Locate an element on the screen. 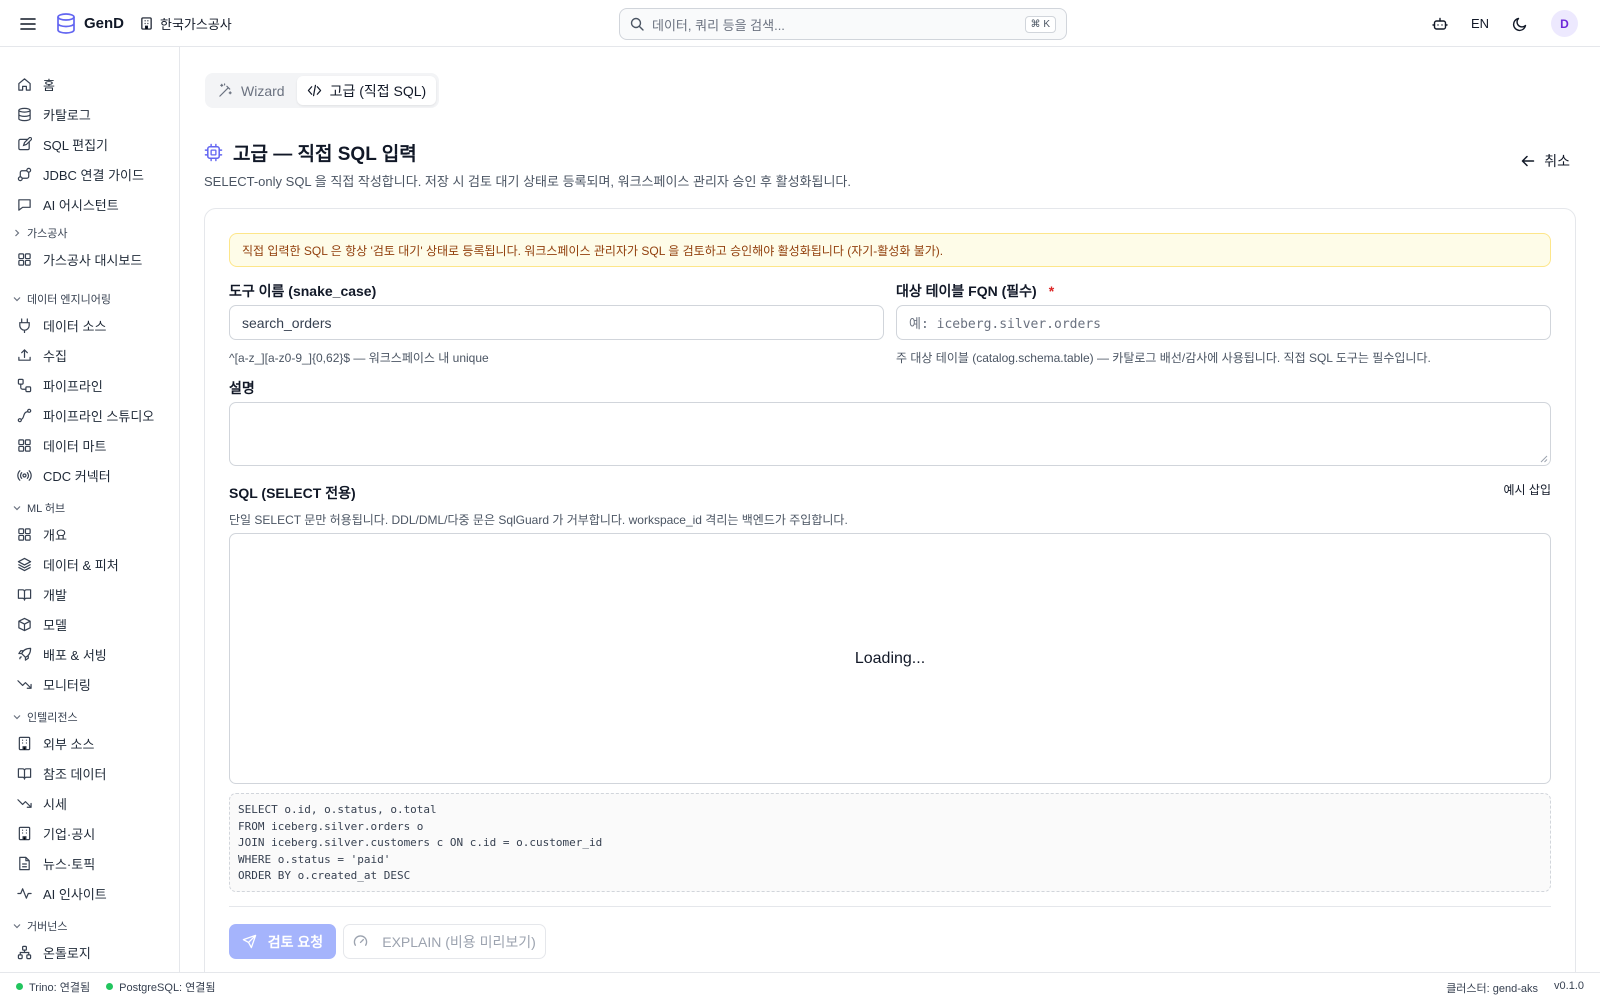  sidebar-item-label: 파이프라인 is located at coordinates (73, 386).